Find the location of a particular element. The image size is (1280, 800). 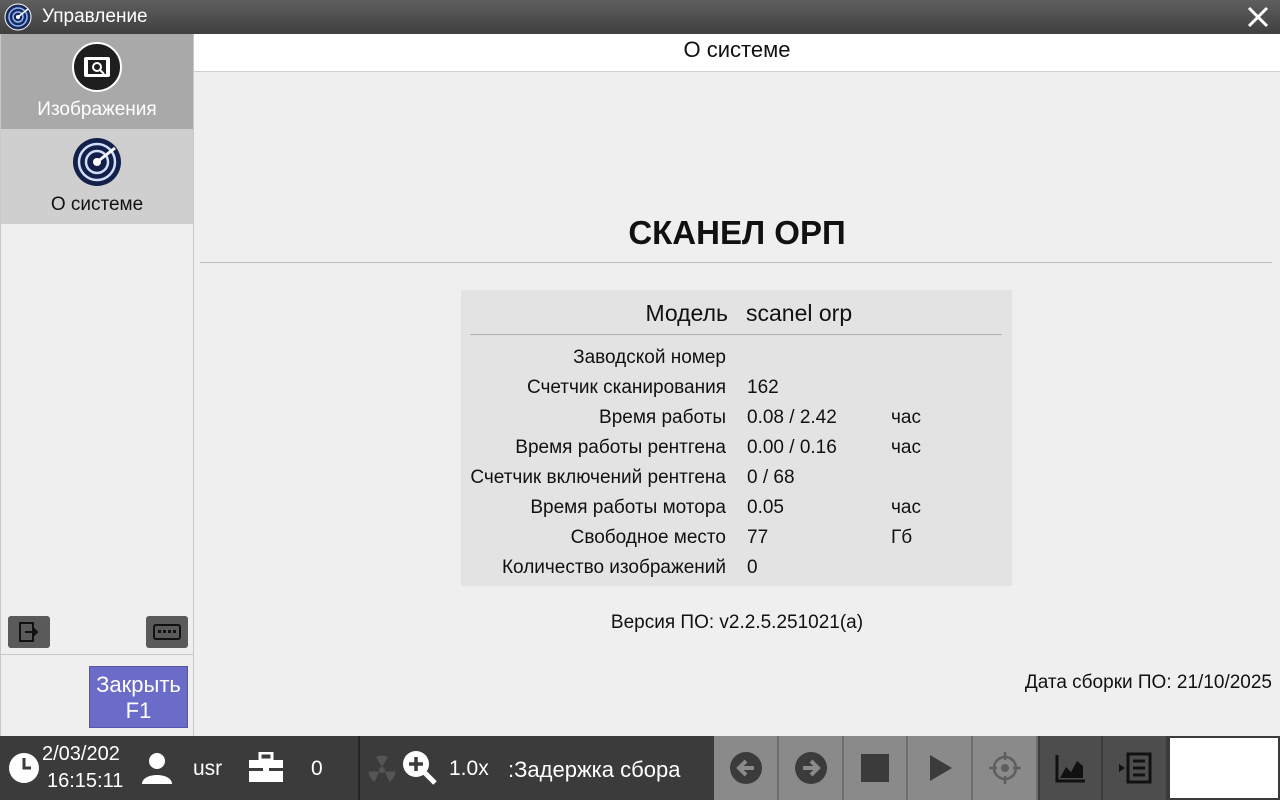

target-button is located at coordinates (1005, 768).